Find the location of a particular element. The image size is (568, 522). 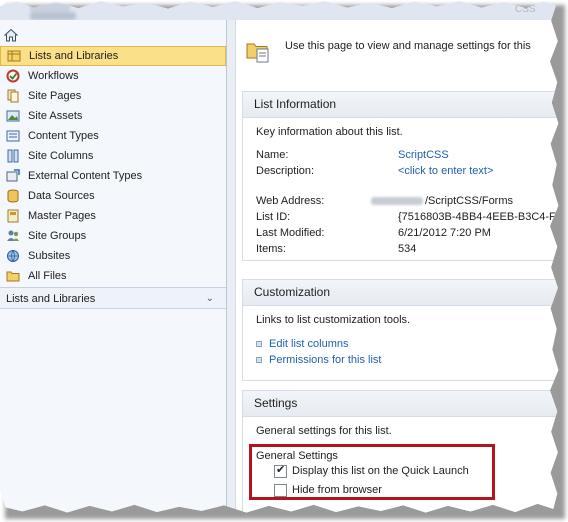

site-pages-icon is located at coordinates (13, 96).